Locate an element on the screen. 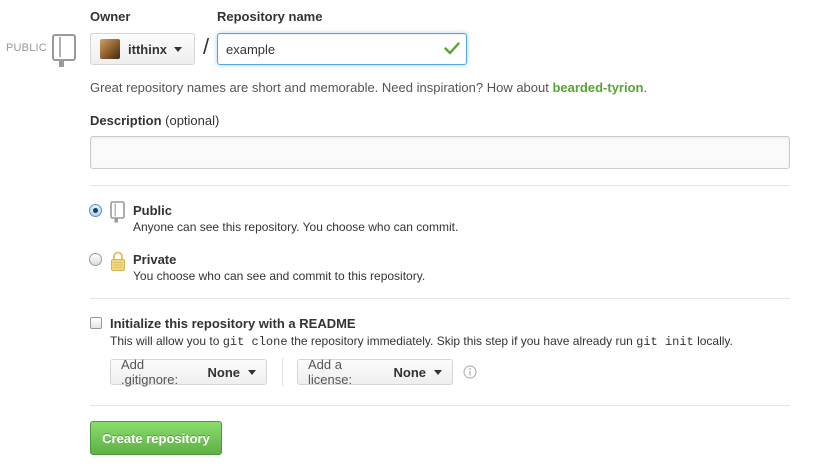 The height and width of the screenshot is (466, 814). readme-desc-pre: This will allow you to is located at coordinates (166, 341).